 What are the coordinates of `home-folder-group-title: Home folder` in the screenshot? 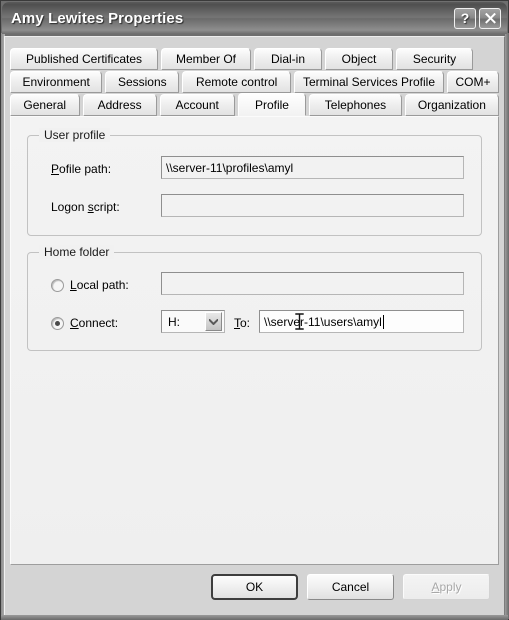 It's located at (77, 252).